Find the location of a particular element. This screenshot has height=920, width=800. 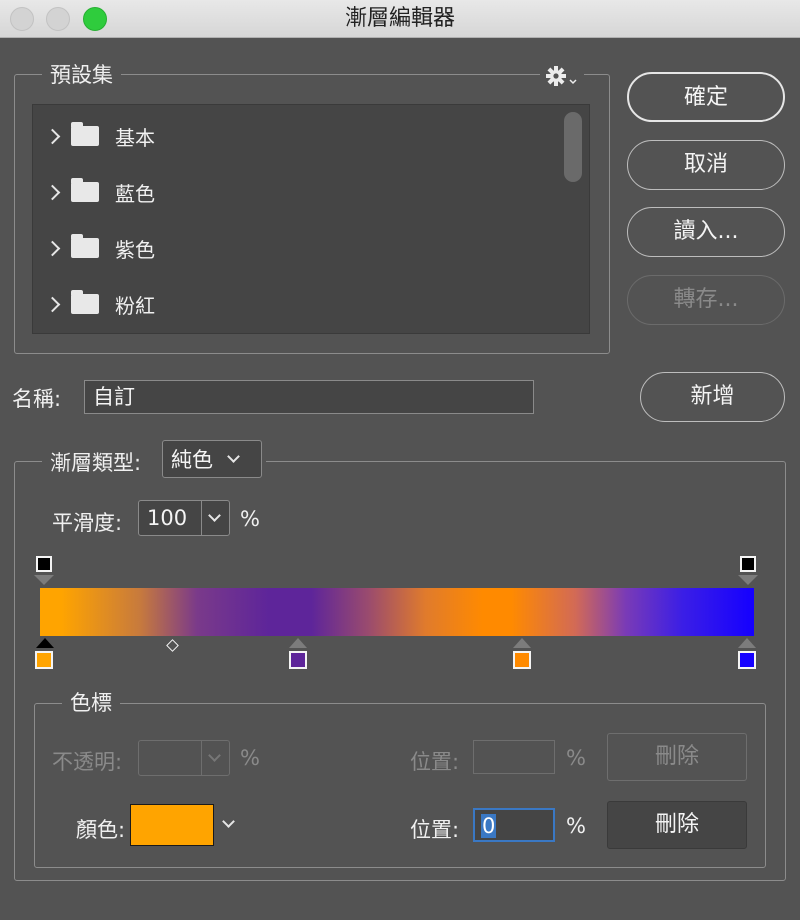

preset-folder-purple: 紫色 is located at coordinates (295, 248).